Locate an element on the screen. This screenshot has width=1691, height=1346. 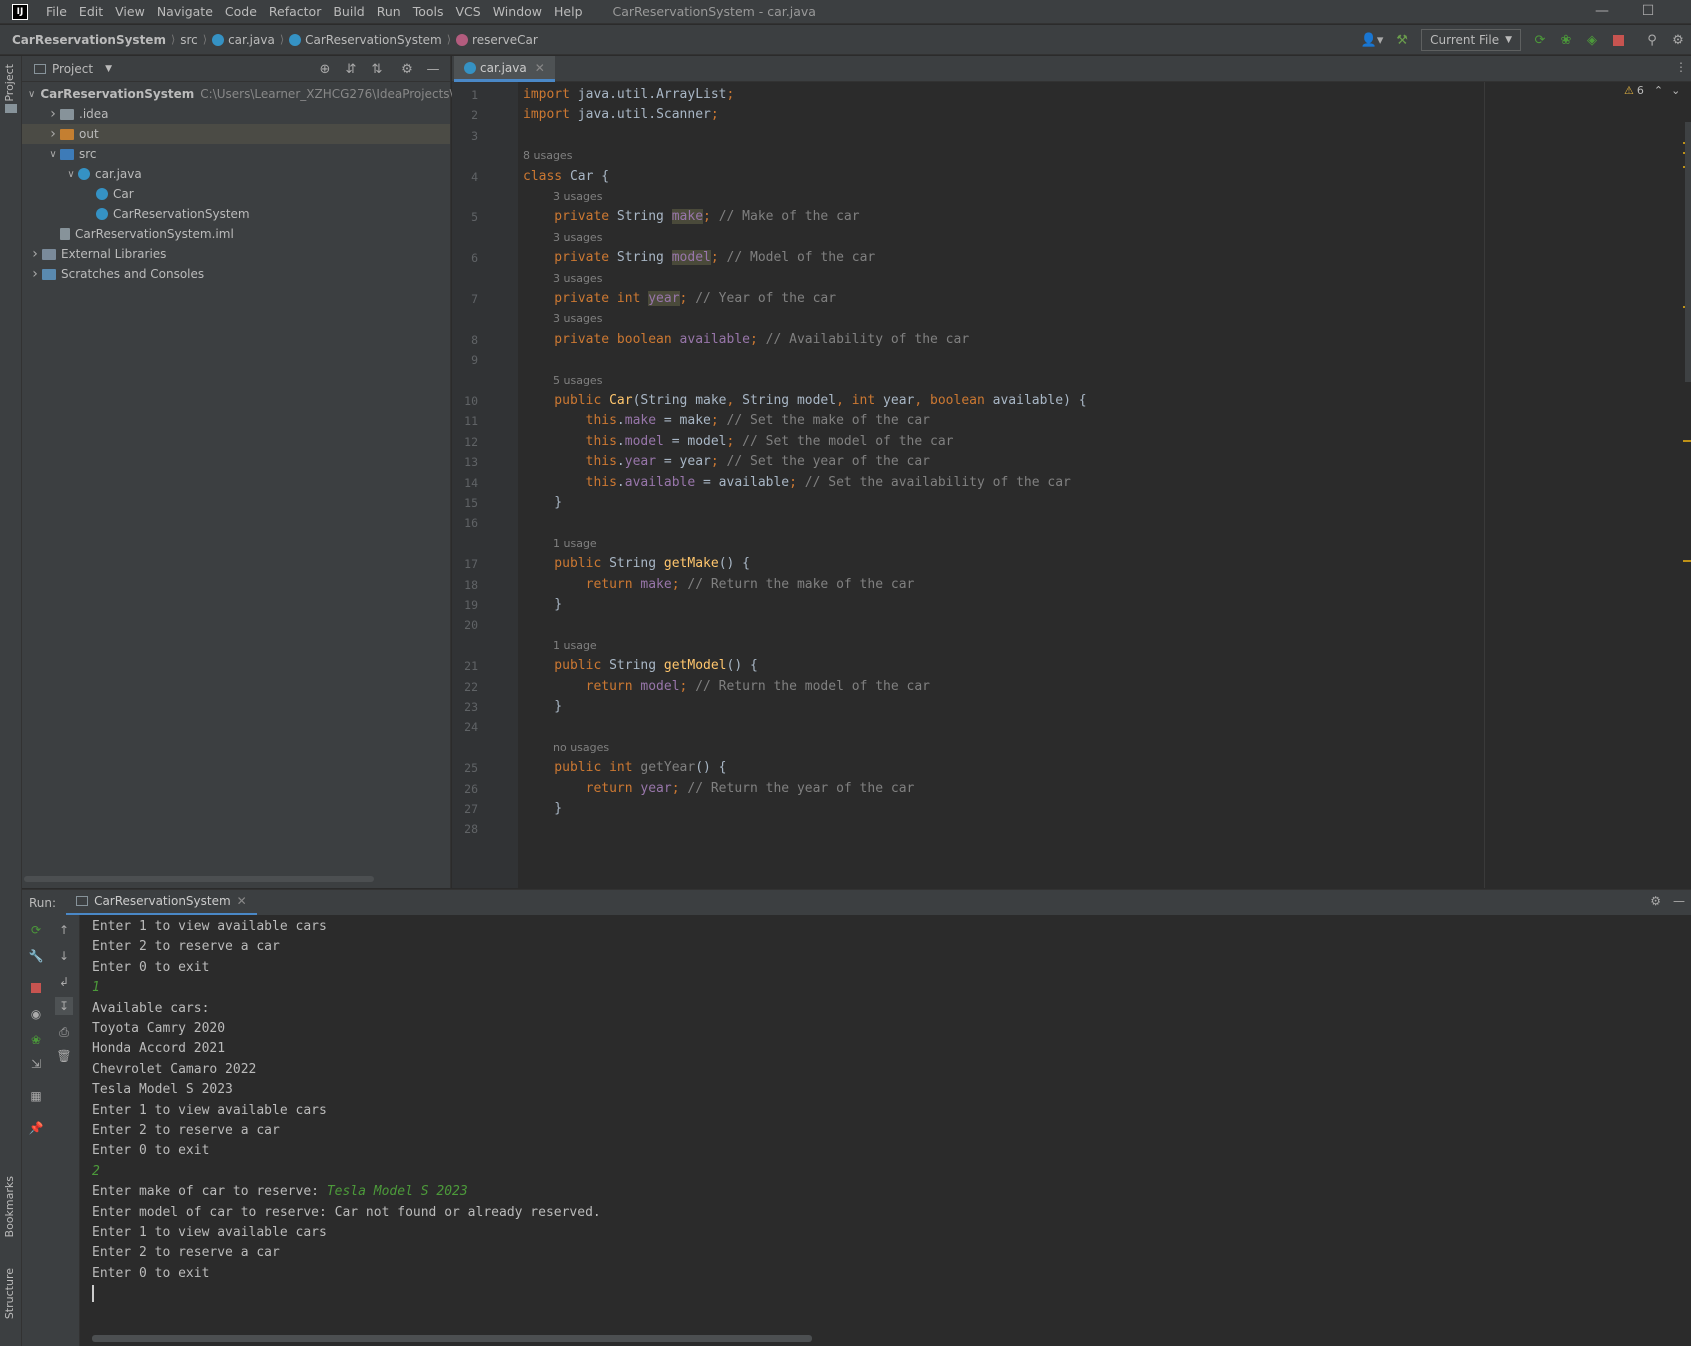
expand-all-icon: ⇵ is located at coordinates (351, 69).